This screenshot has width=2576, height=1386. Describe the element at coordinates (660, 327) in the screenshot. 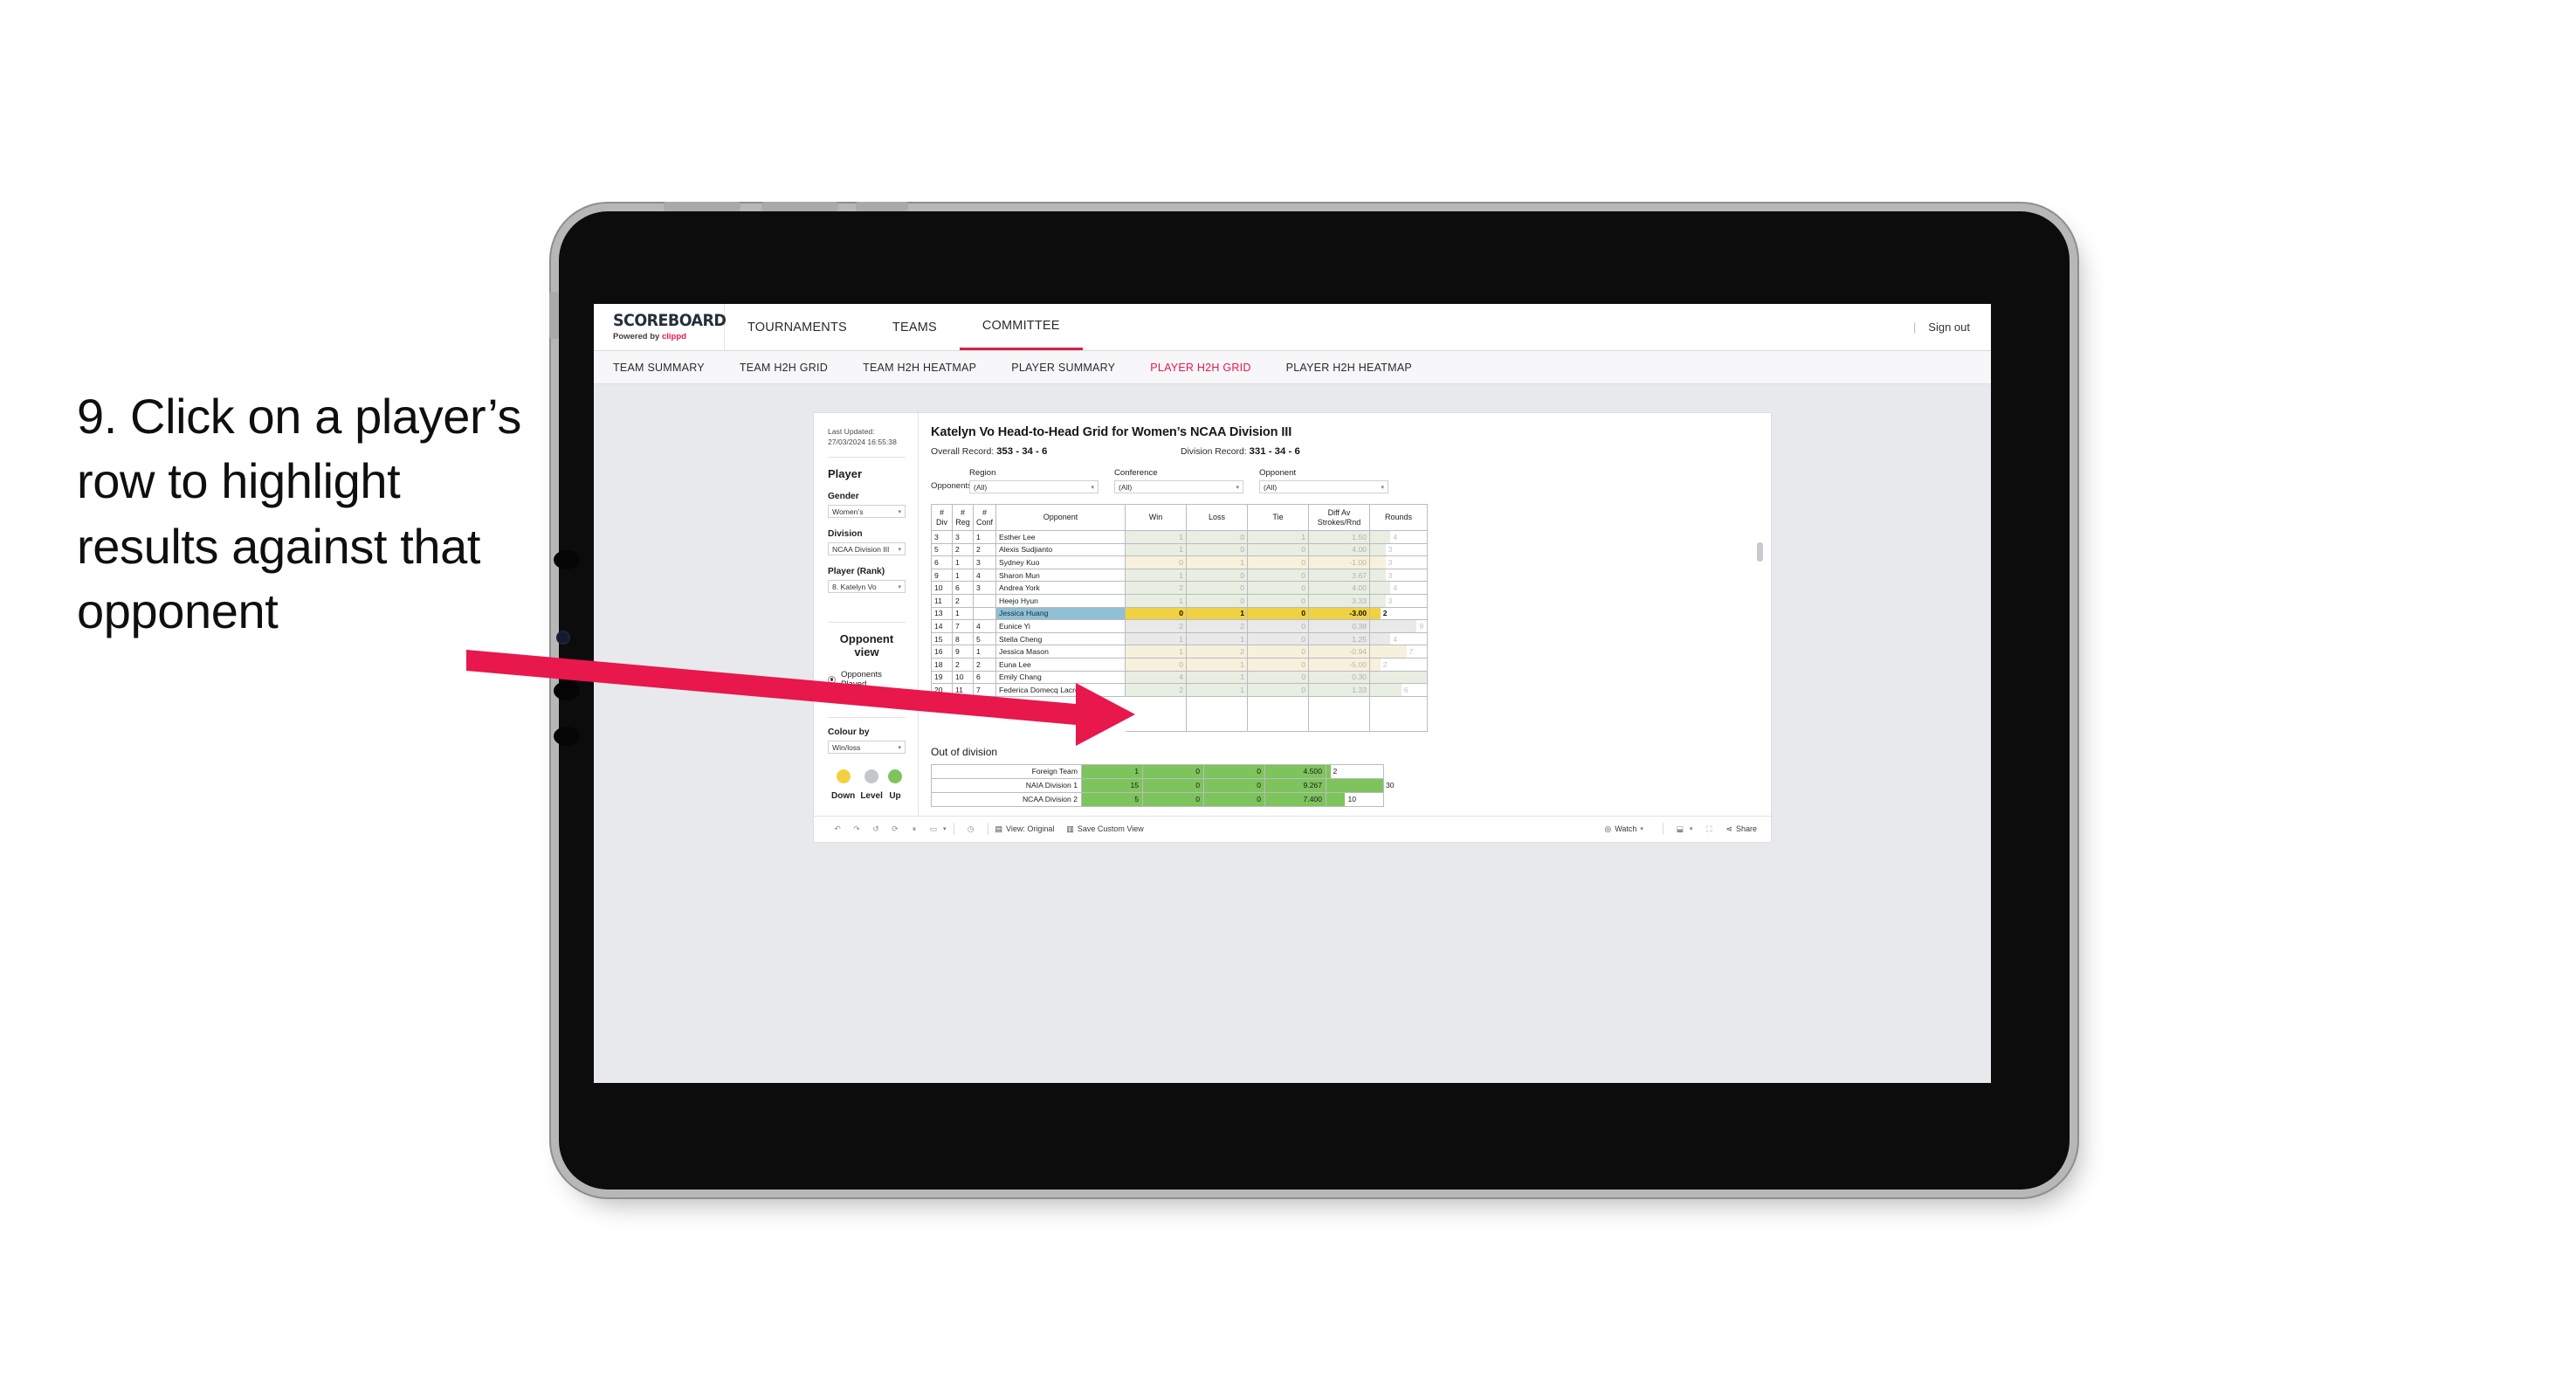

I see `brand-logo: SCOREBOARD Powered by clippd` at that location.